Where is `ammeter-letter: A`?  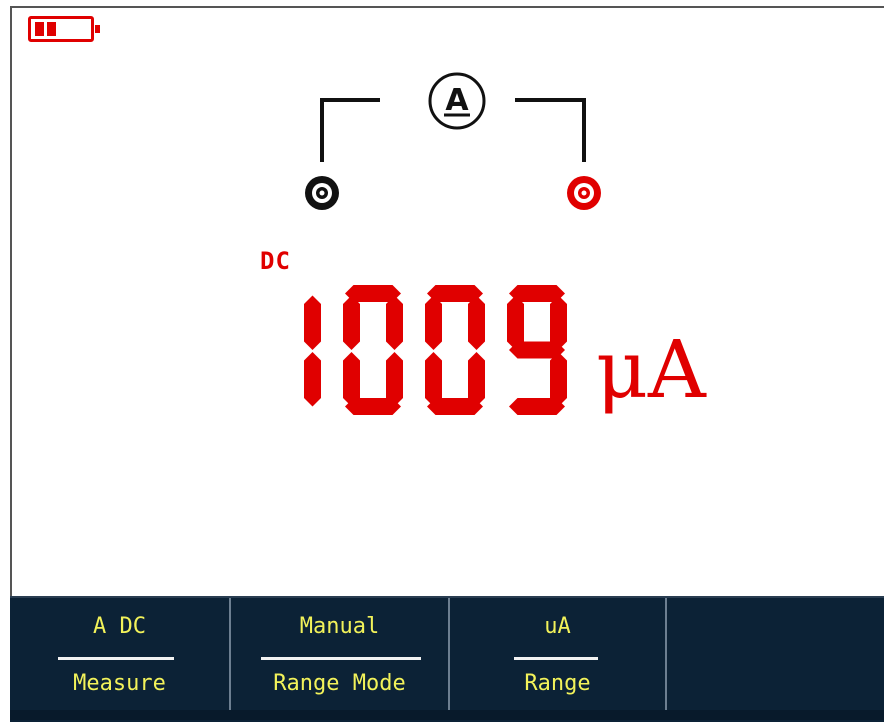
ammeter-letter: A is located at coordinates (457, 100).